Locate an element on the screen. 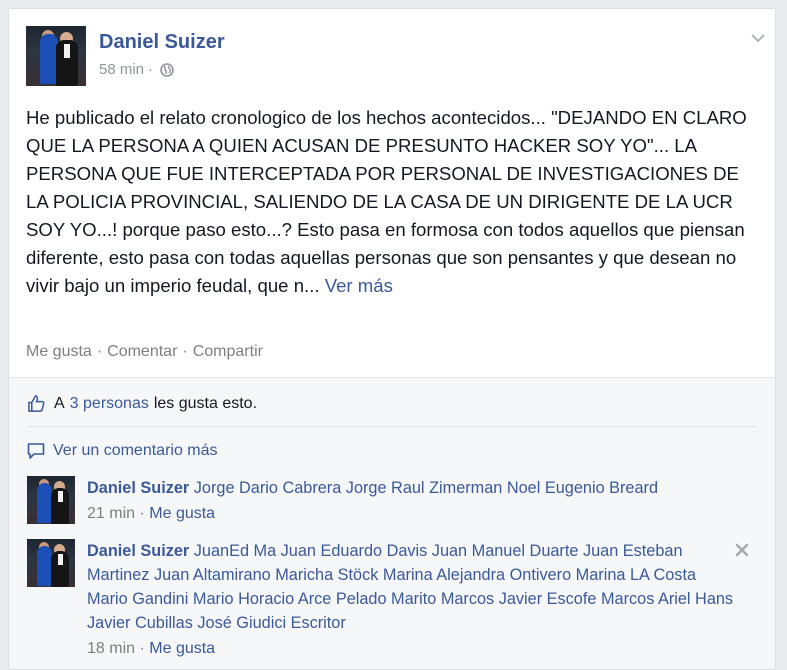  chevron-down-icon is located at coordinates (758, 38).